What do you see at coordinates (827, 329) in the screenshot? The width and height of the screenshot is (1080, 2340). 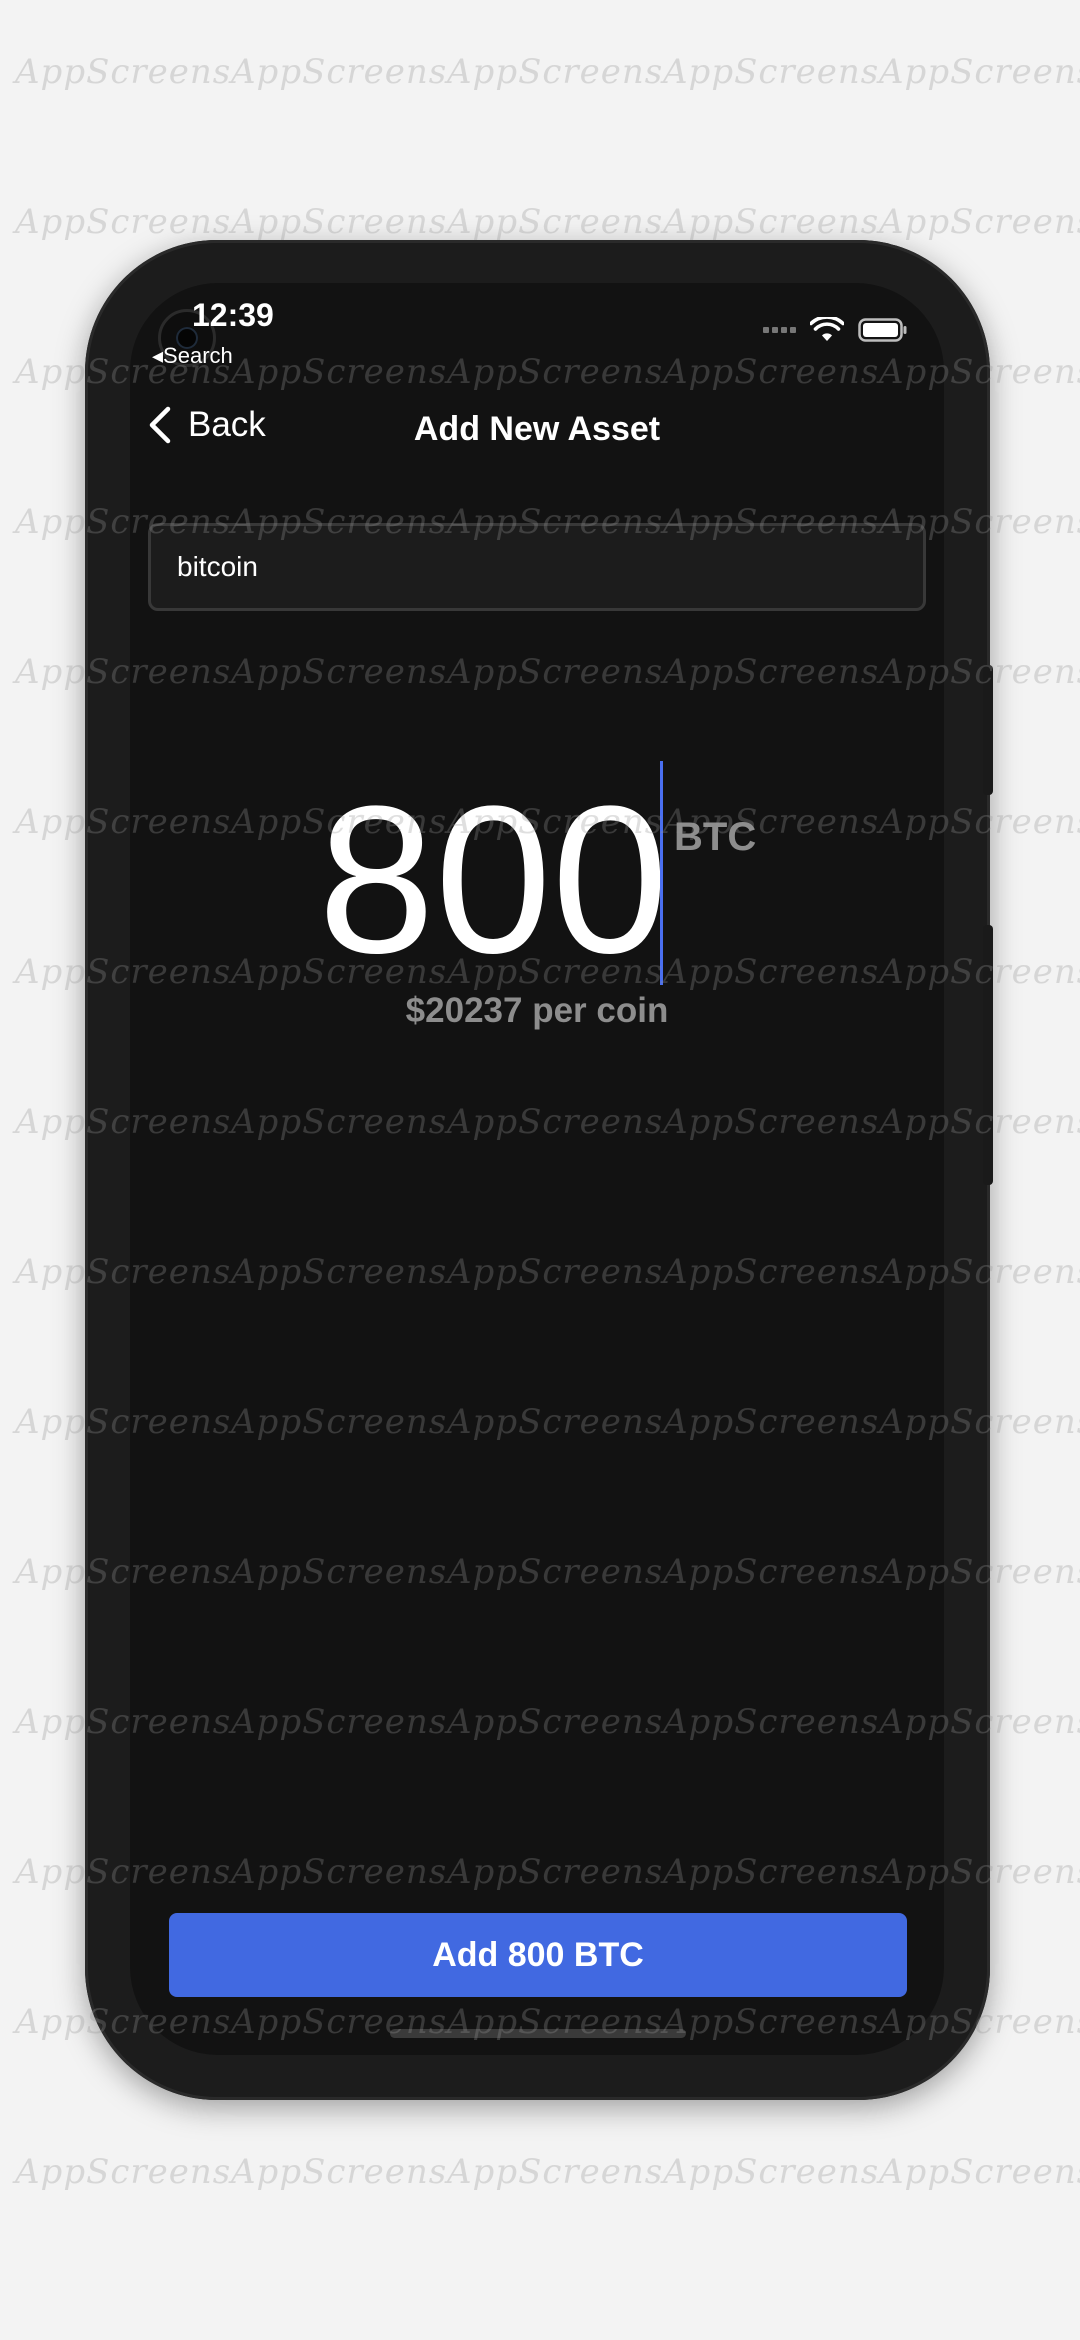 I see `wifi-icon` at bounding box center [827, 329].